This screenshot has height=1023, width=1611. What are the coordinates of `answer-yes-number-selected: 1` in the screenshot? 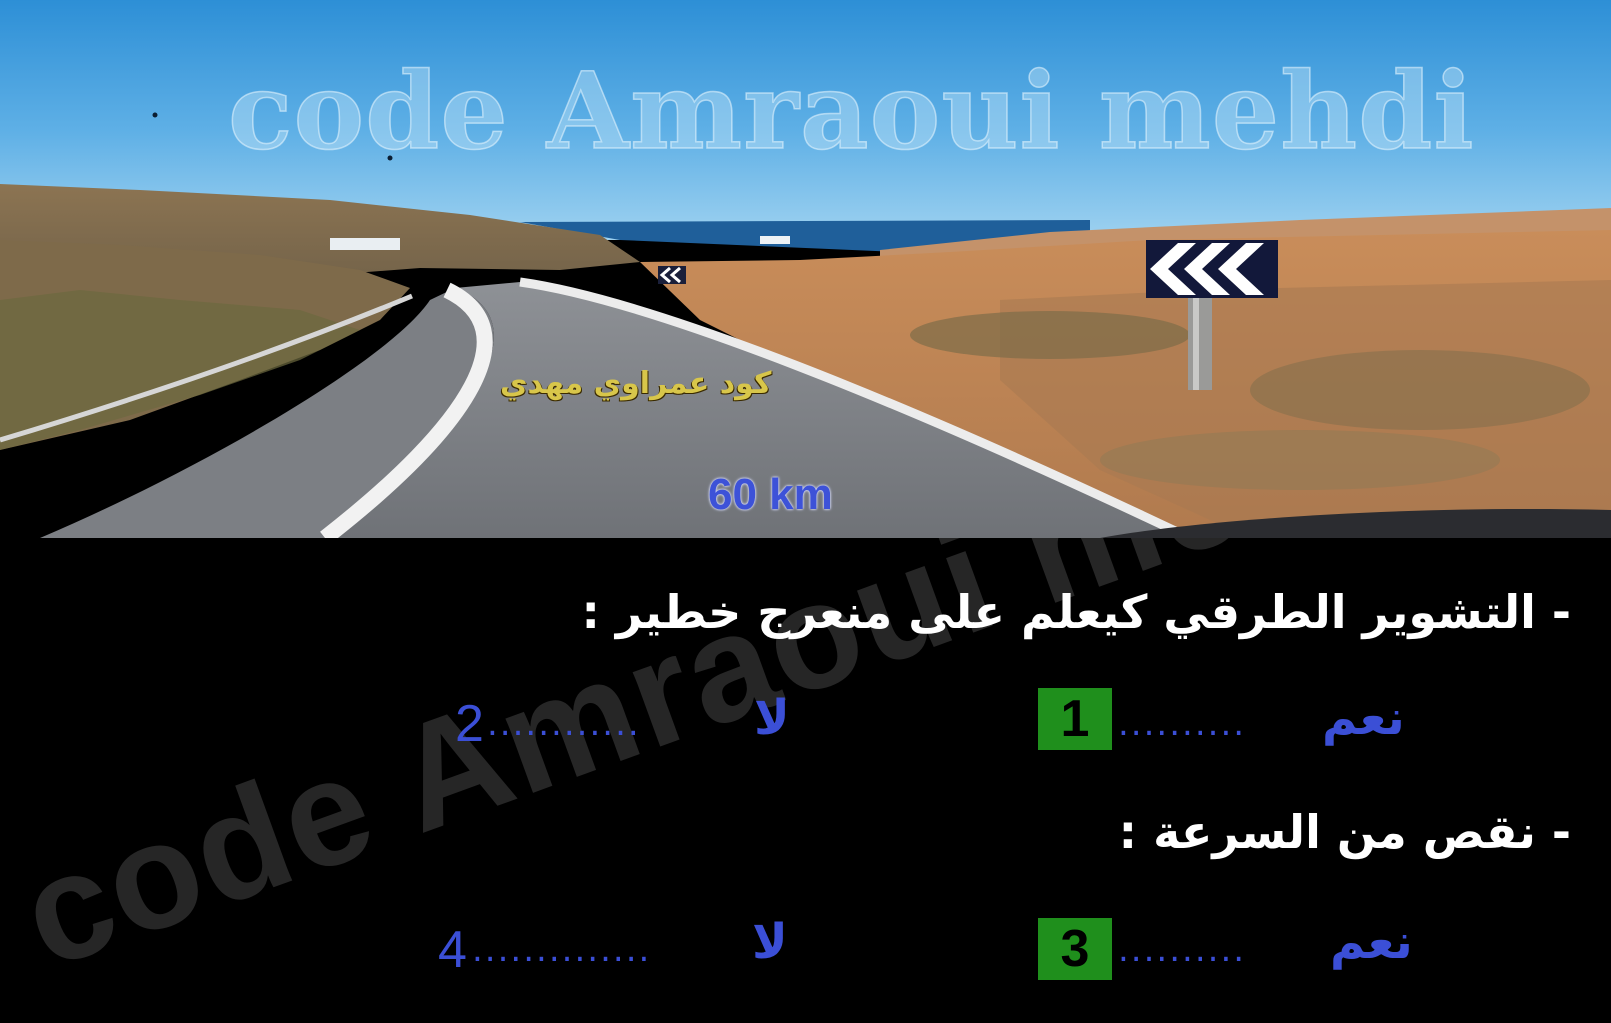 It's located at (1075, 719).